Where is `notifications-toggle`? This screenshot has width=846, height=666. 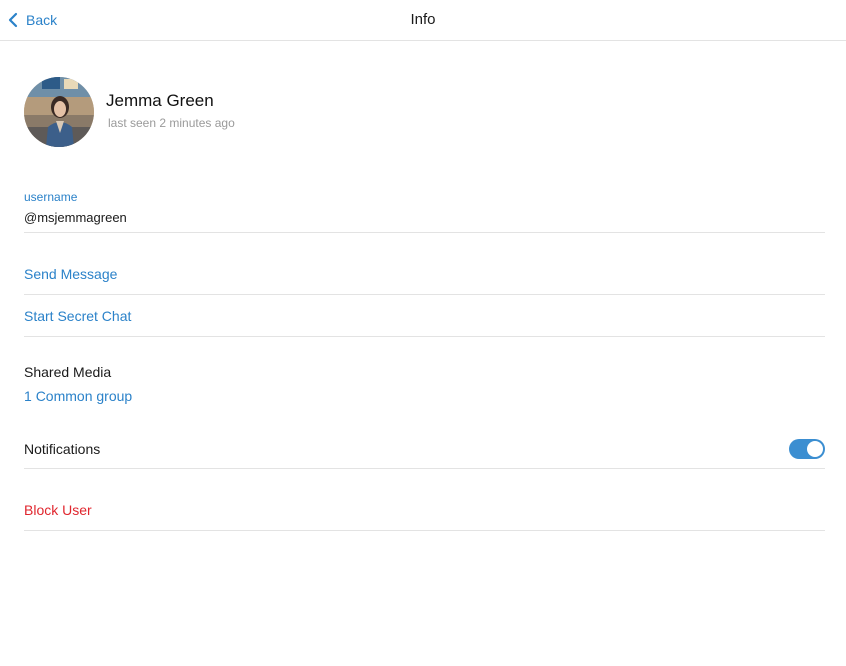
notifications-toggle is located at coordinates (807, 449).